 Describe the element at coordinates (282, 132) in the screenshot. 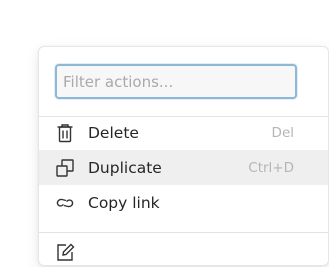

I see `shortcut-hint: Del` at that location.